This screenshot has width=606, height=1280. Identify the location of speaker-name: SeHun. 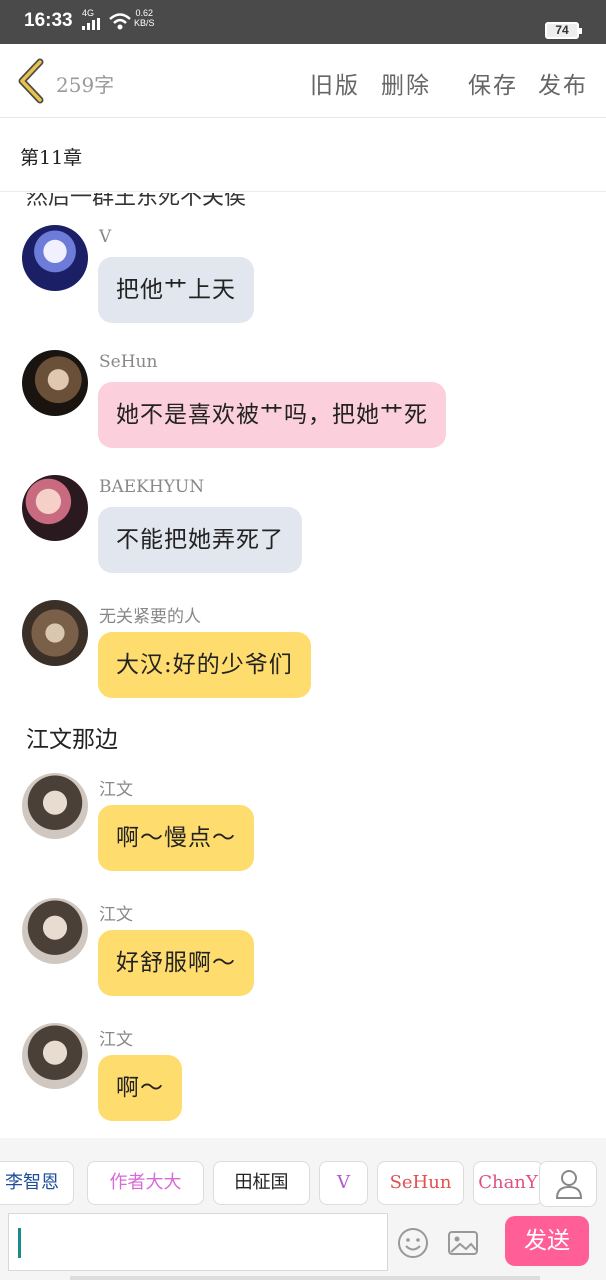
(128, 362).